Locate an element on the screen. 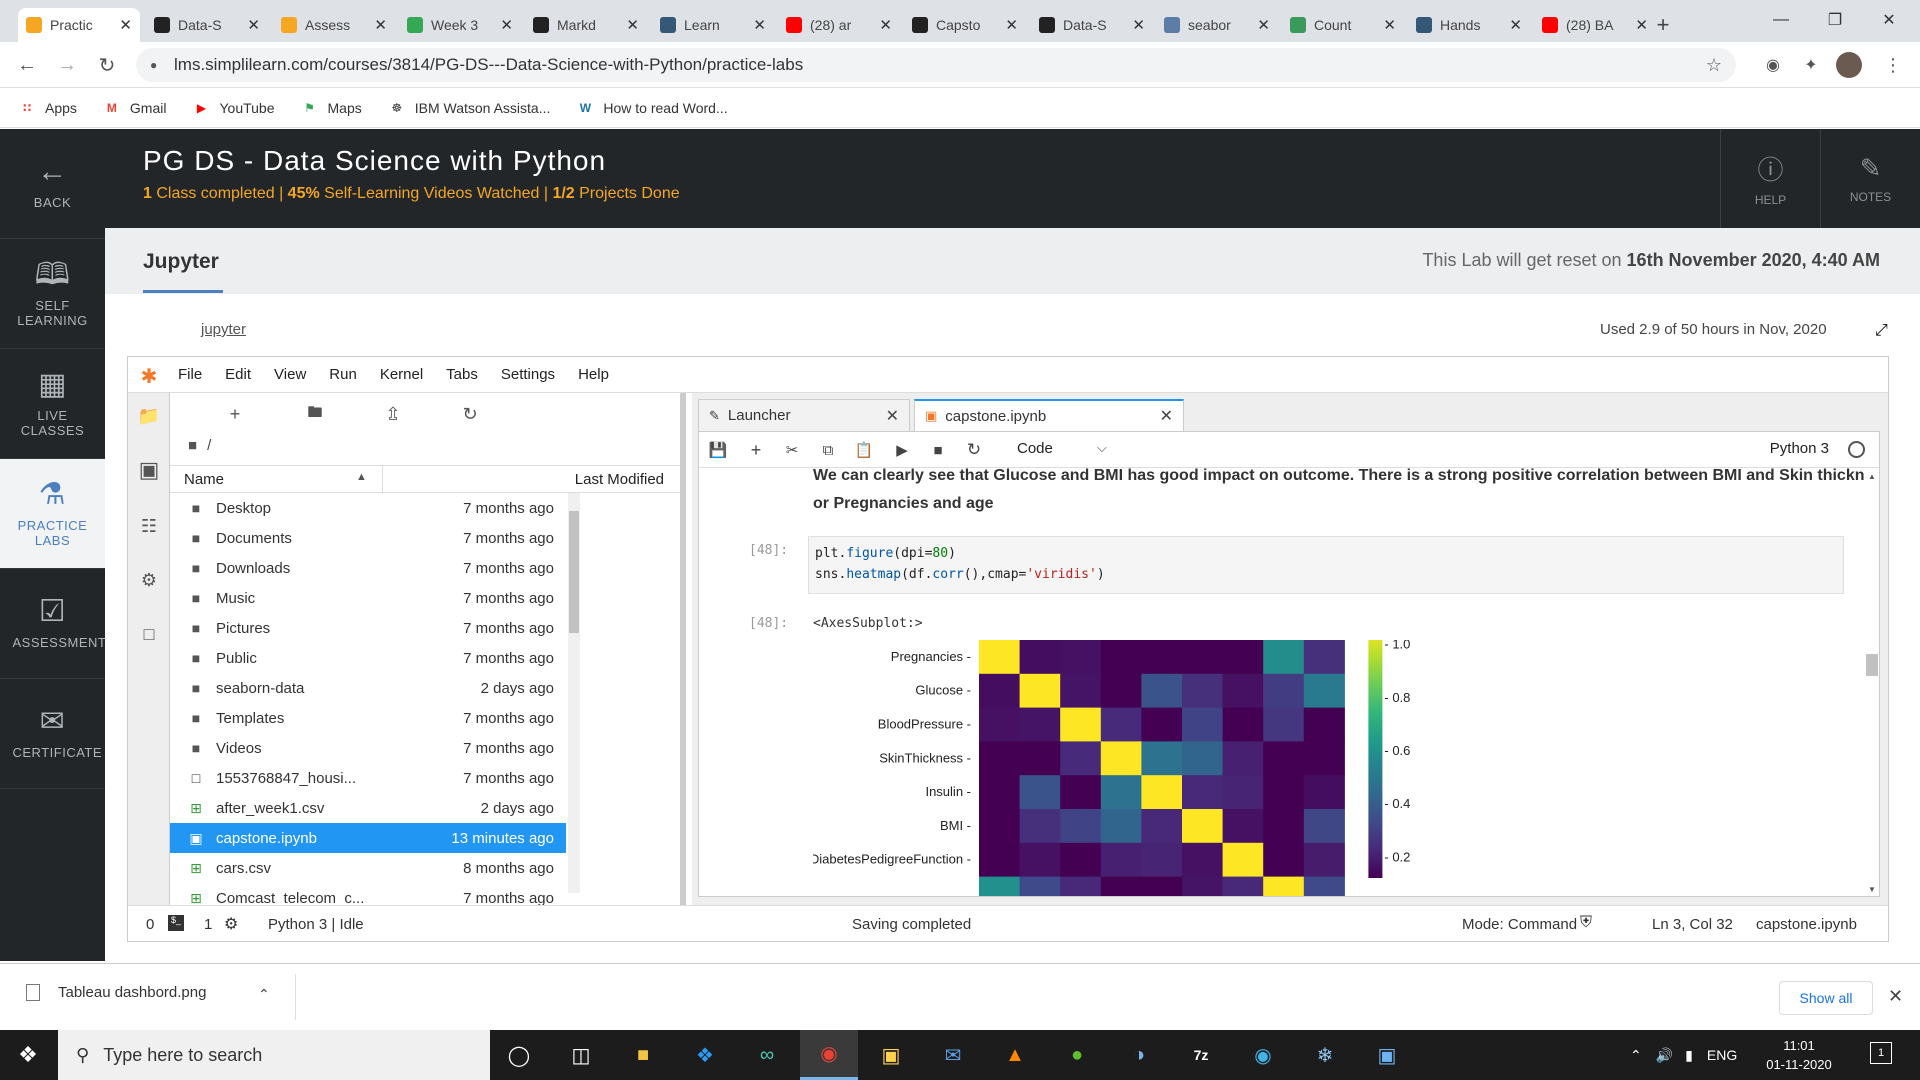 Image resolution: width=1920 pixels, height=1080 pixels. cortana-icon: ◯ is located at coordinates (519, 1055).